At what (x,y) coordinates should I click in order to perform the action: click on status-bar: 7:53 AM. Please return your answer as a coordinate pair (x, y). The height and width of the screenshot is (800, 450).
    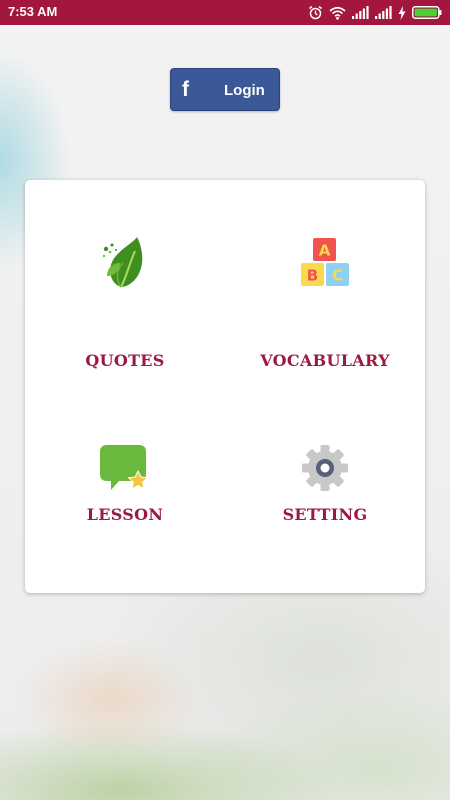
    Looking at the image, I should click on (225, 12).